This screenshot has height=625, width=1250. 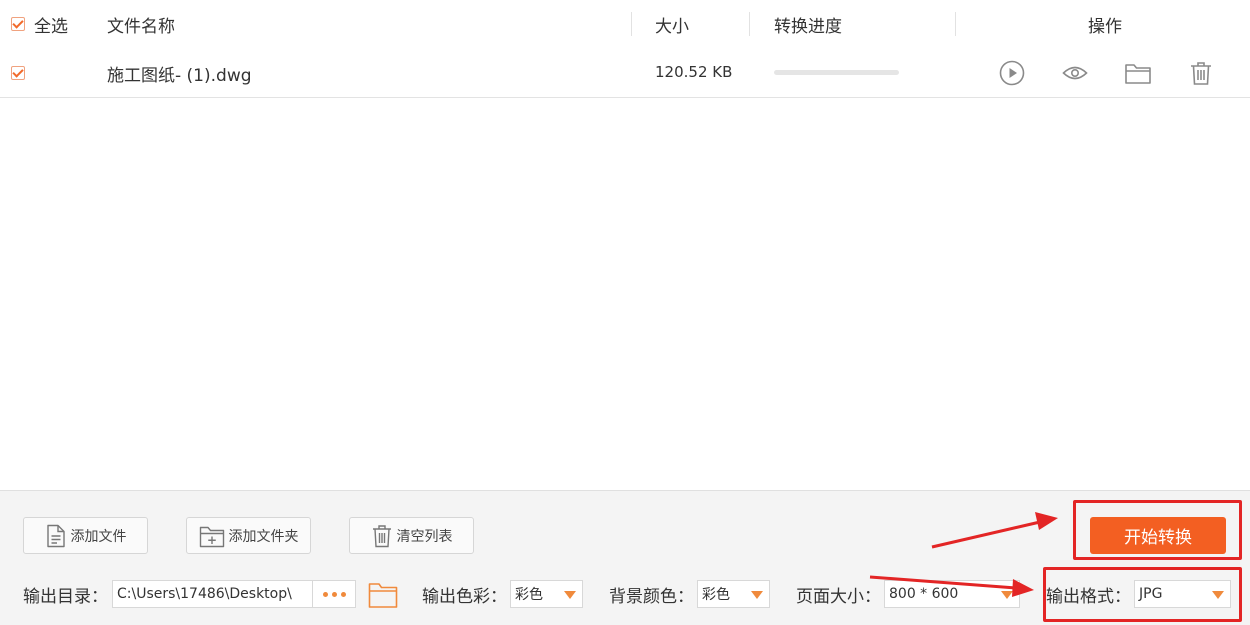 I want to click on select-all-label: 全选, so click(x=51, y=24).